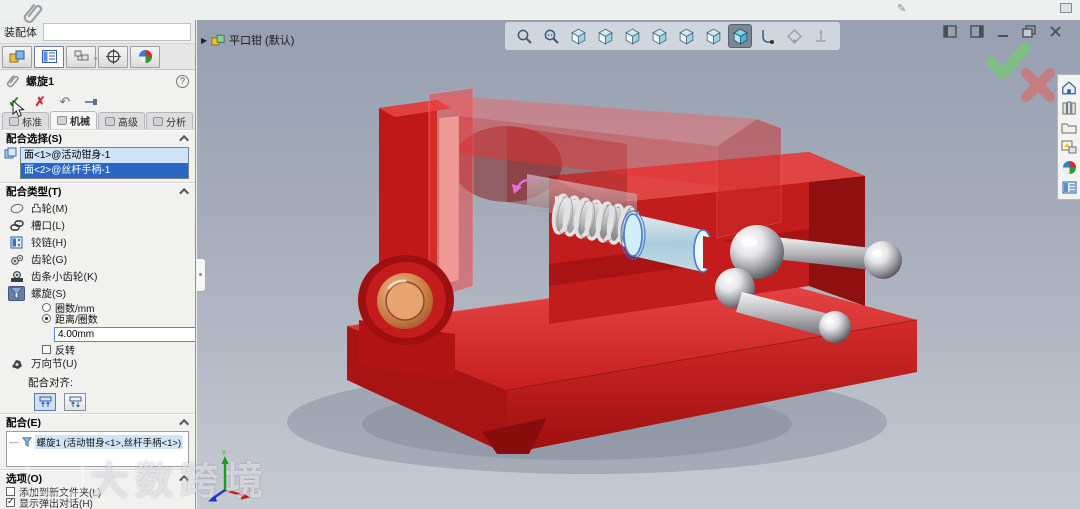  What do you see at coordinates (95, 58) in the screenshot?
I see `panel-grip-dot` at bounding box center [95, 58].